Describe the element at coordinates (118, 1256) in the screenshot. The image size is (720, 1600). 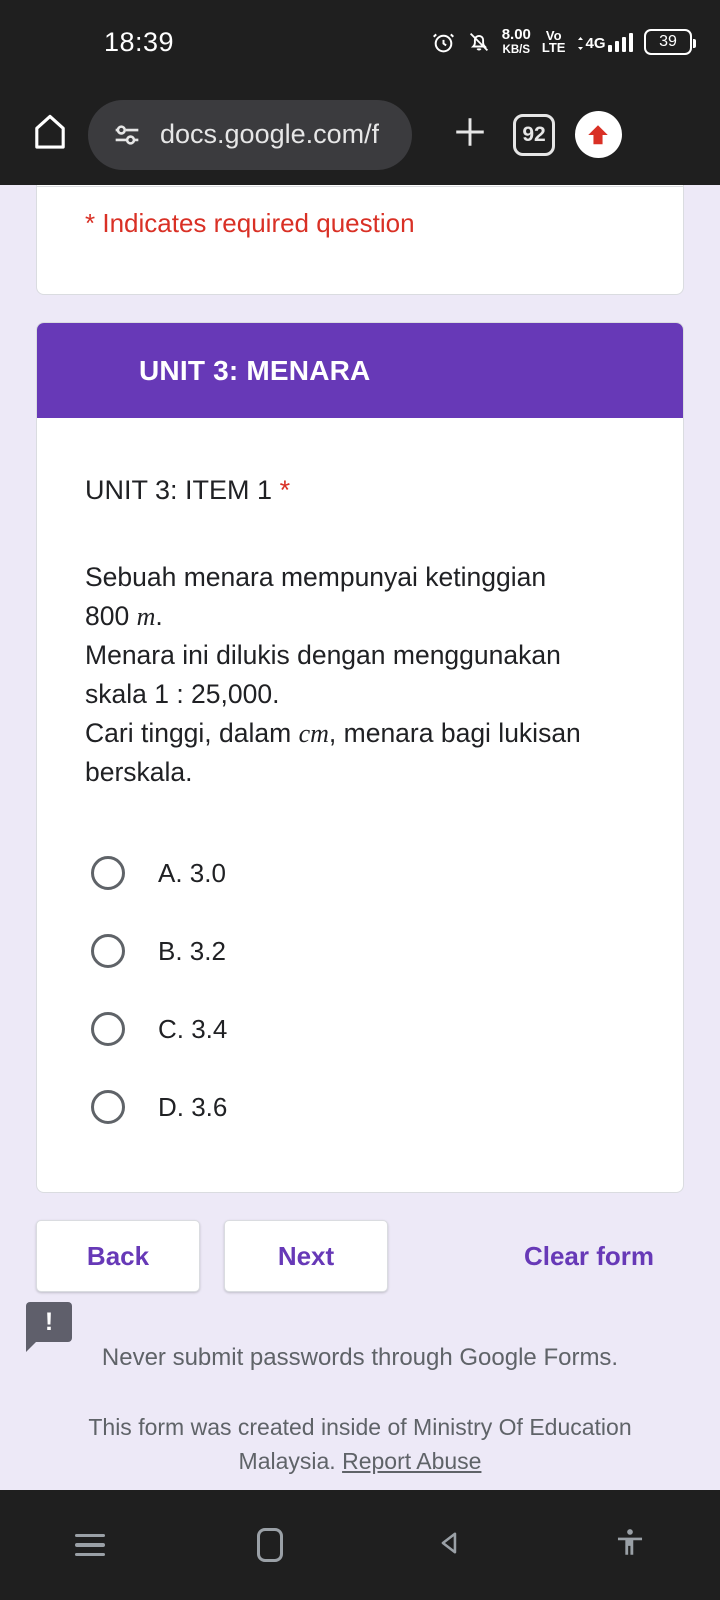
I see `back-button: Back` at that location.